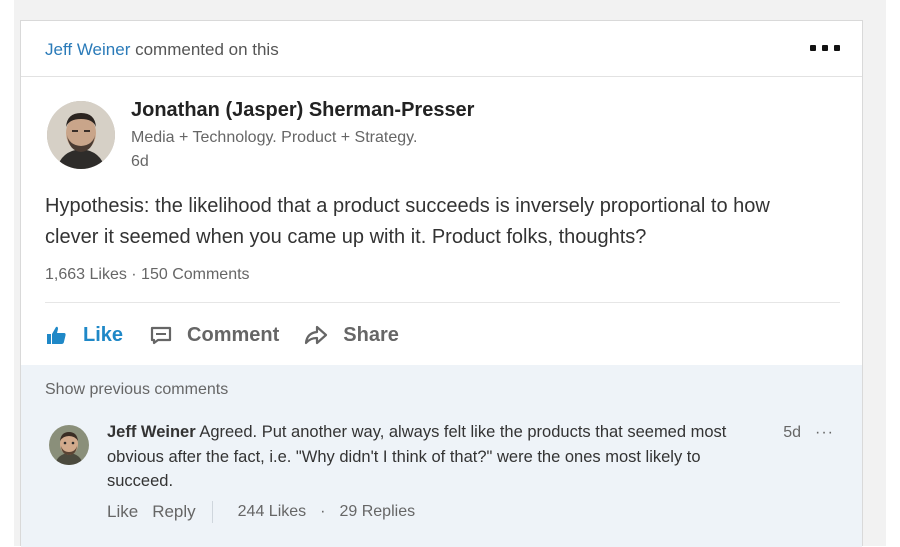 This screenshot has height=547, width=900. I want to click on post-timestamp: 6d, so click(140, 161).